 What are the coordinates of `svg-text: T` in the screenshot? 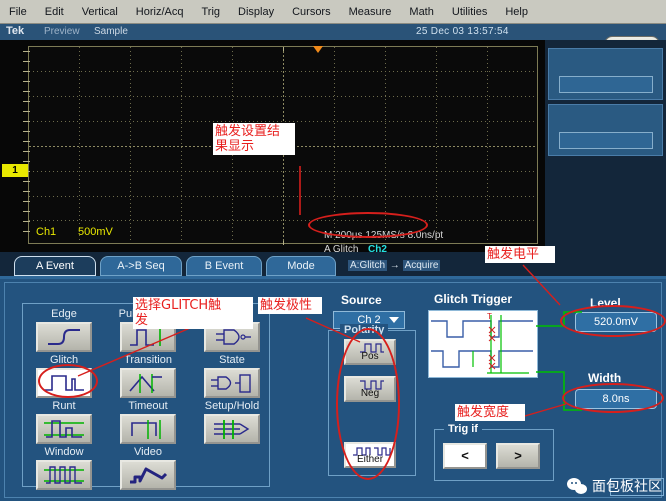 It's located at (489, 316).